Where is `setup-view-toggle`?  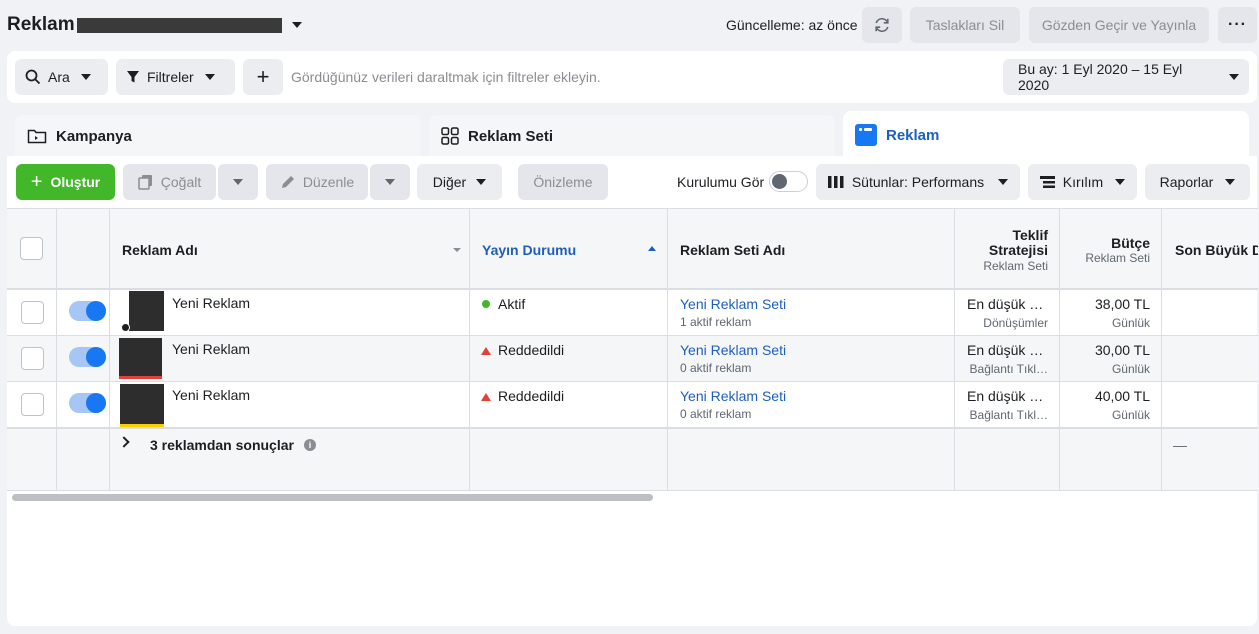 setup-view-toggle is located at coordinates (788, 181).